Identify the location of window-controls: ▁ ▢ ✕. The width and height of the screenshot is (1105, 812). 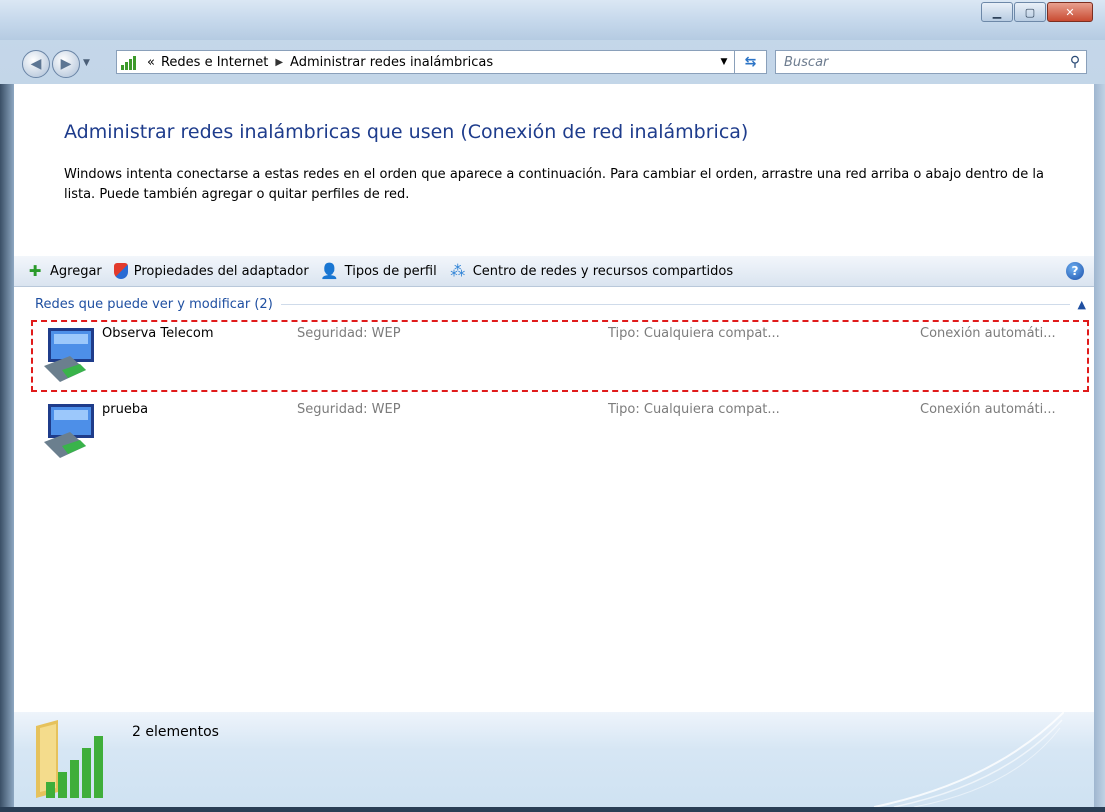
(1036, 12).